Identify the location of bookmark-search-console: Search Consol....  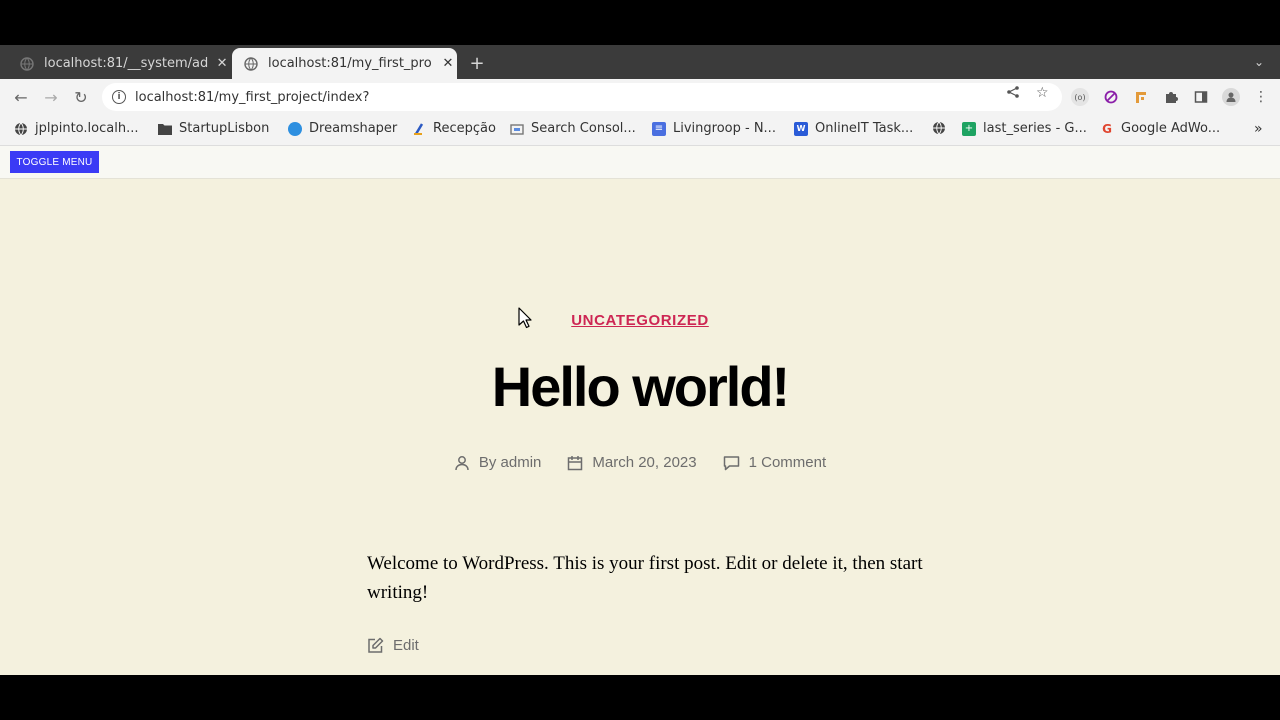
(573, 128).